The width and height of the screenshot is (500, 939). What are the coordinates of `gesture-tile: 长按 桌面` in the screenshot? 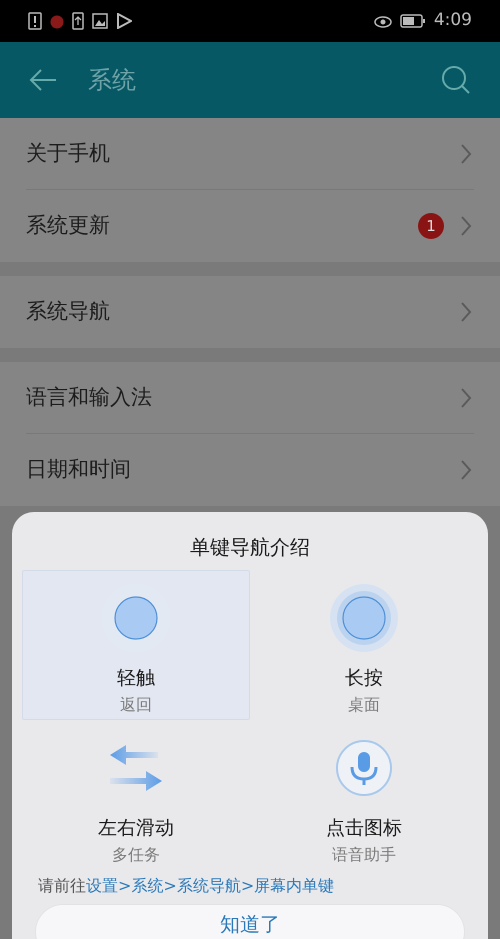 It's located at (364, 645).